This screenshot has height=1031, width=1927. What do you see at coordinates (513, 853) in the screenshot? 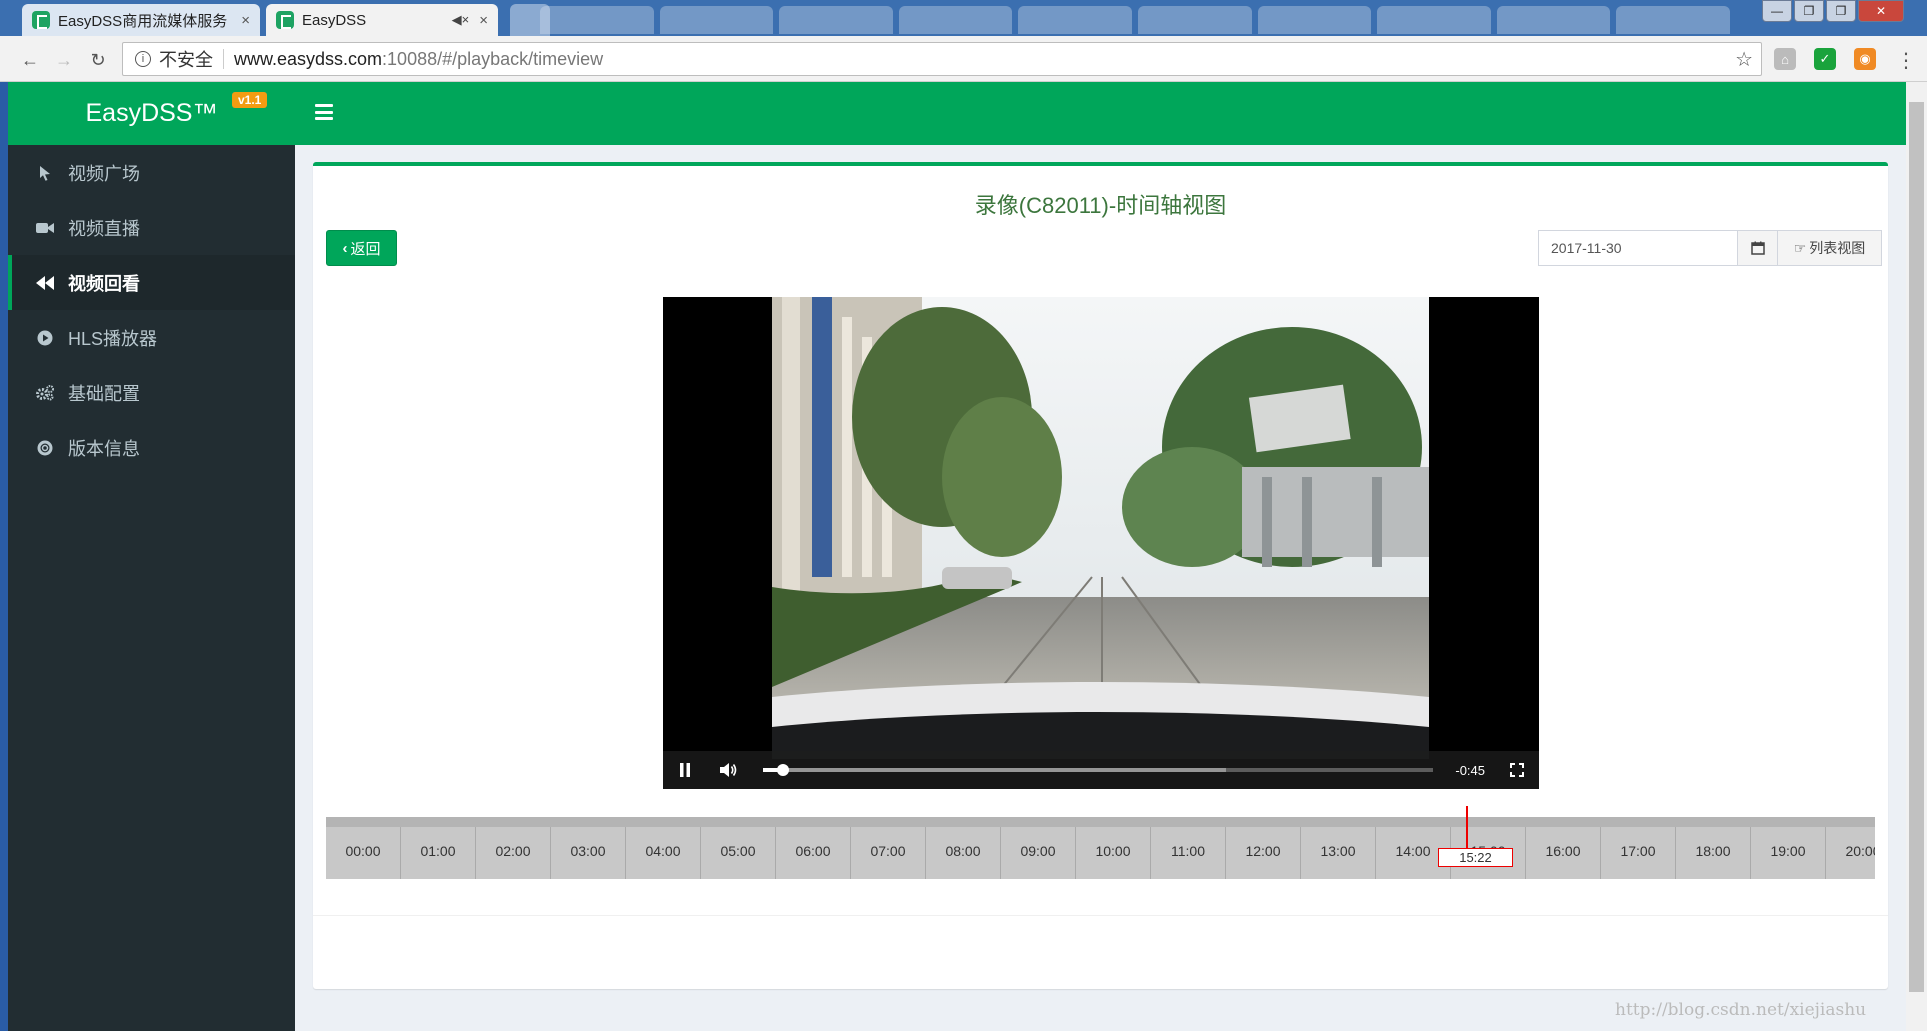
I see `timeline-hour-tick: 02:00` at bounding box center [513, 853].